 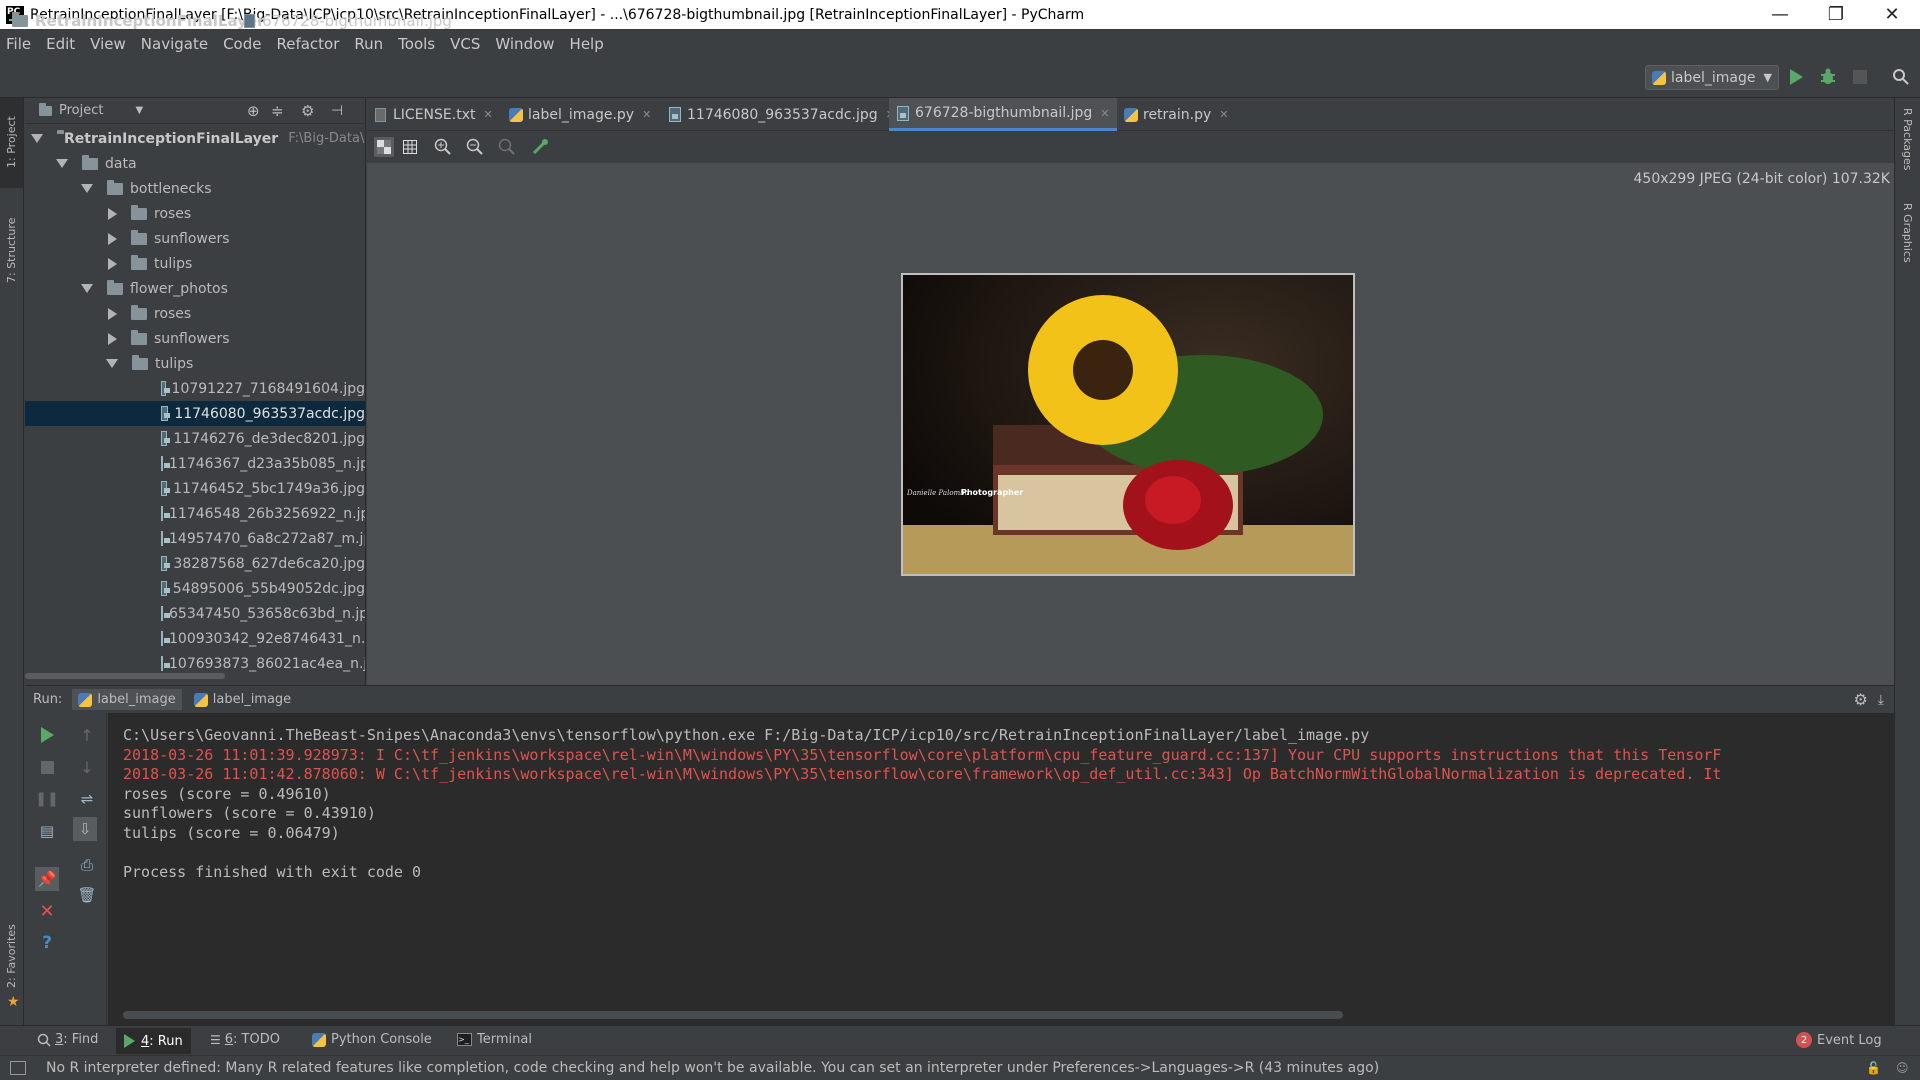 What do you see at coordinates (195, 613) in the screenshot?
I see `tree-file: 65347450_53658c63bd_n.jp` at bounding box center [195, 613].